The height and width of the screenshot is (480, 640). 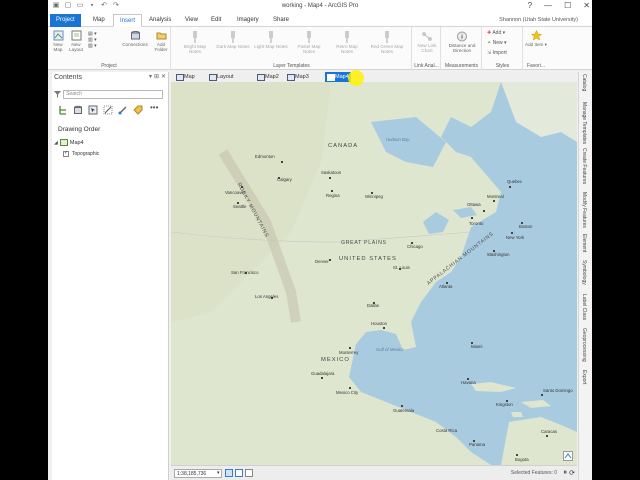 What do you see at coordinates (335, 360) in the screenshot?
I see `label-mexico: MEXICO` at bounding box center [335, 360].